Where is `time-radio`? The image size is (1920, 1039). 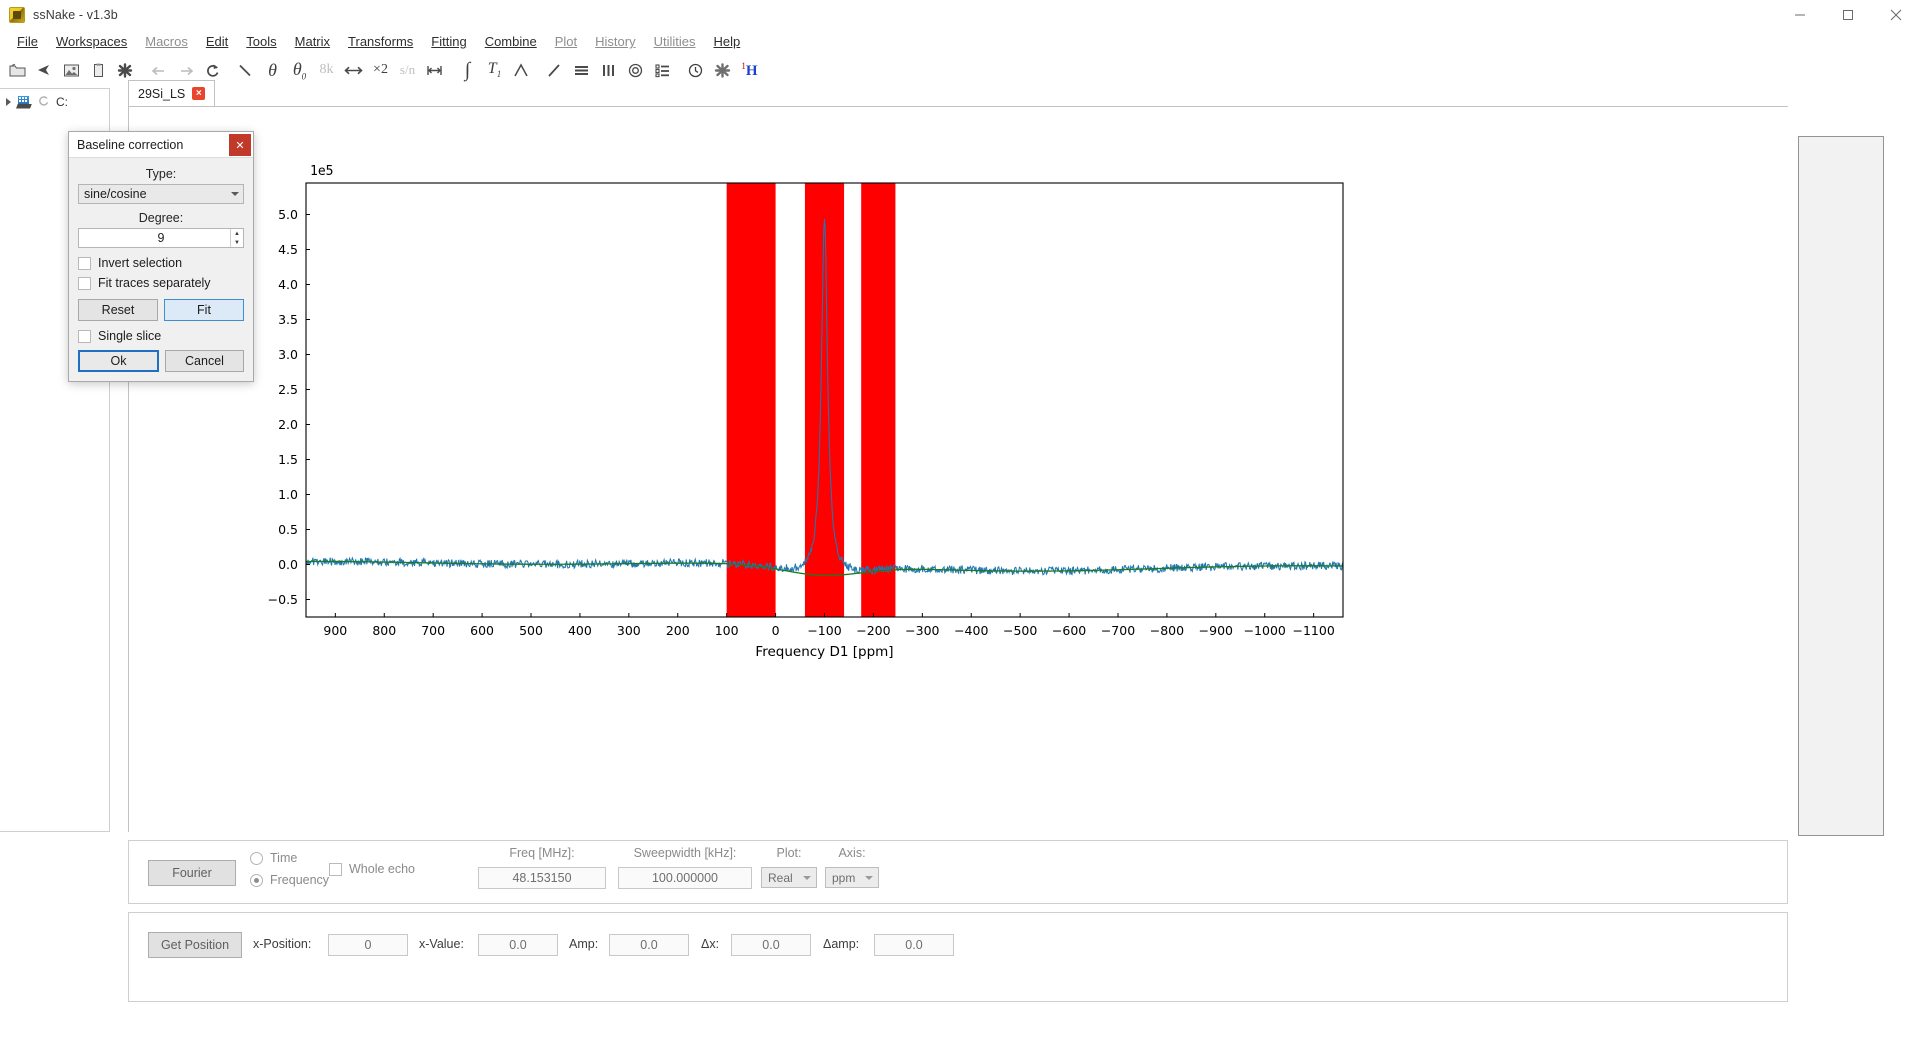 time-radio is located at coordinates (256, 858).